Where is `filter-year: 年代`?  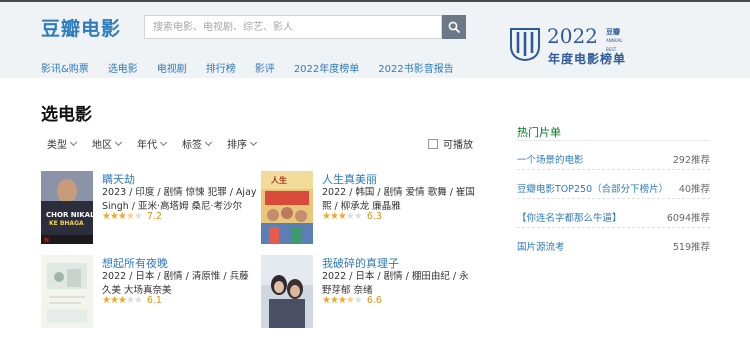 filter-year: 年代 is located at coordinates (152, 143).